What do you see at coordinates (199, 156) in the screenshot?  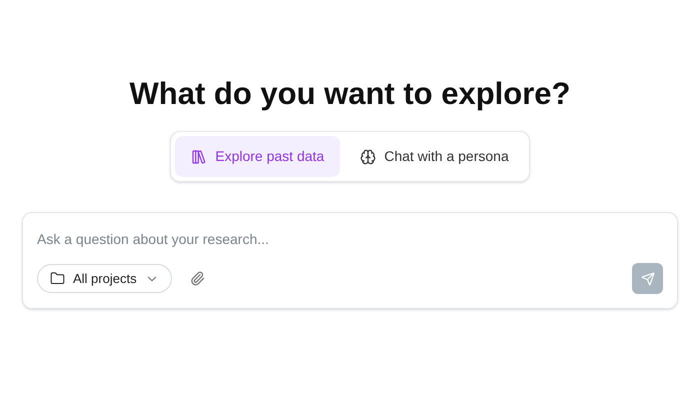 I see `books-icon` at bounding box center [199, 156].